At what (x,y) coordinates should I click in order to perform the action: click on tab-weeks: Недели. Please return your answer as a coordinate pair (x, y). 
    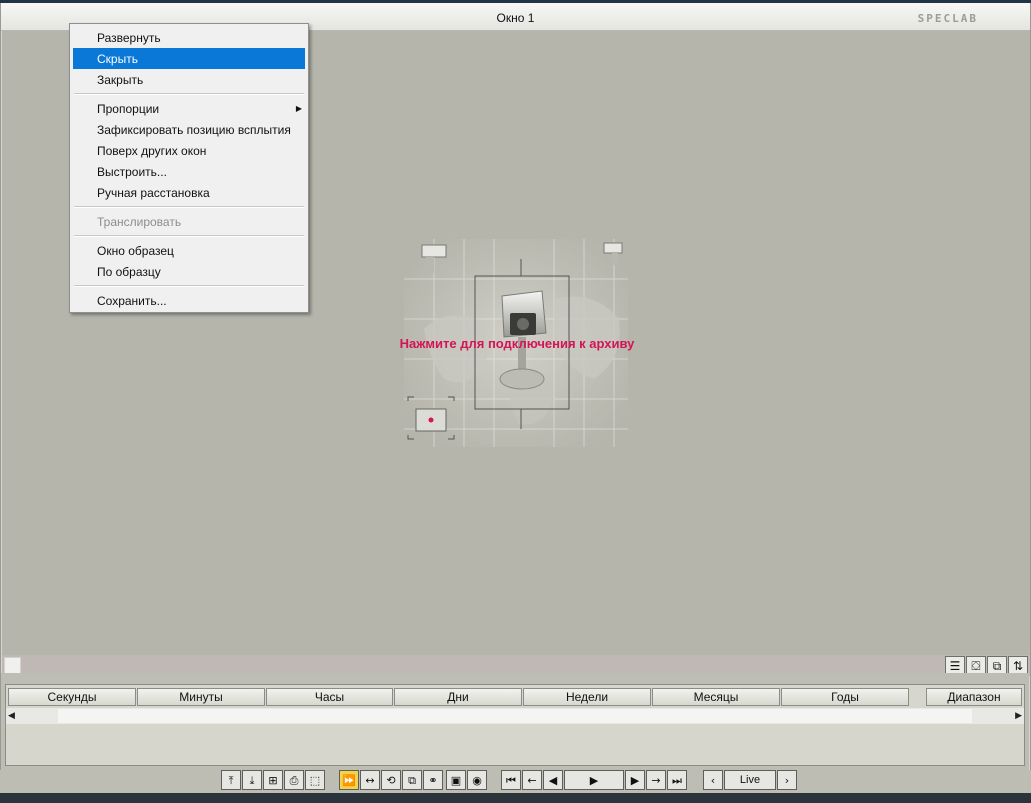
    Looking at the image, I should click on (587, 697).